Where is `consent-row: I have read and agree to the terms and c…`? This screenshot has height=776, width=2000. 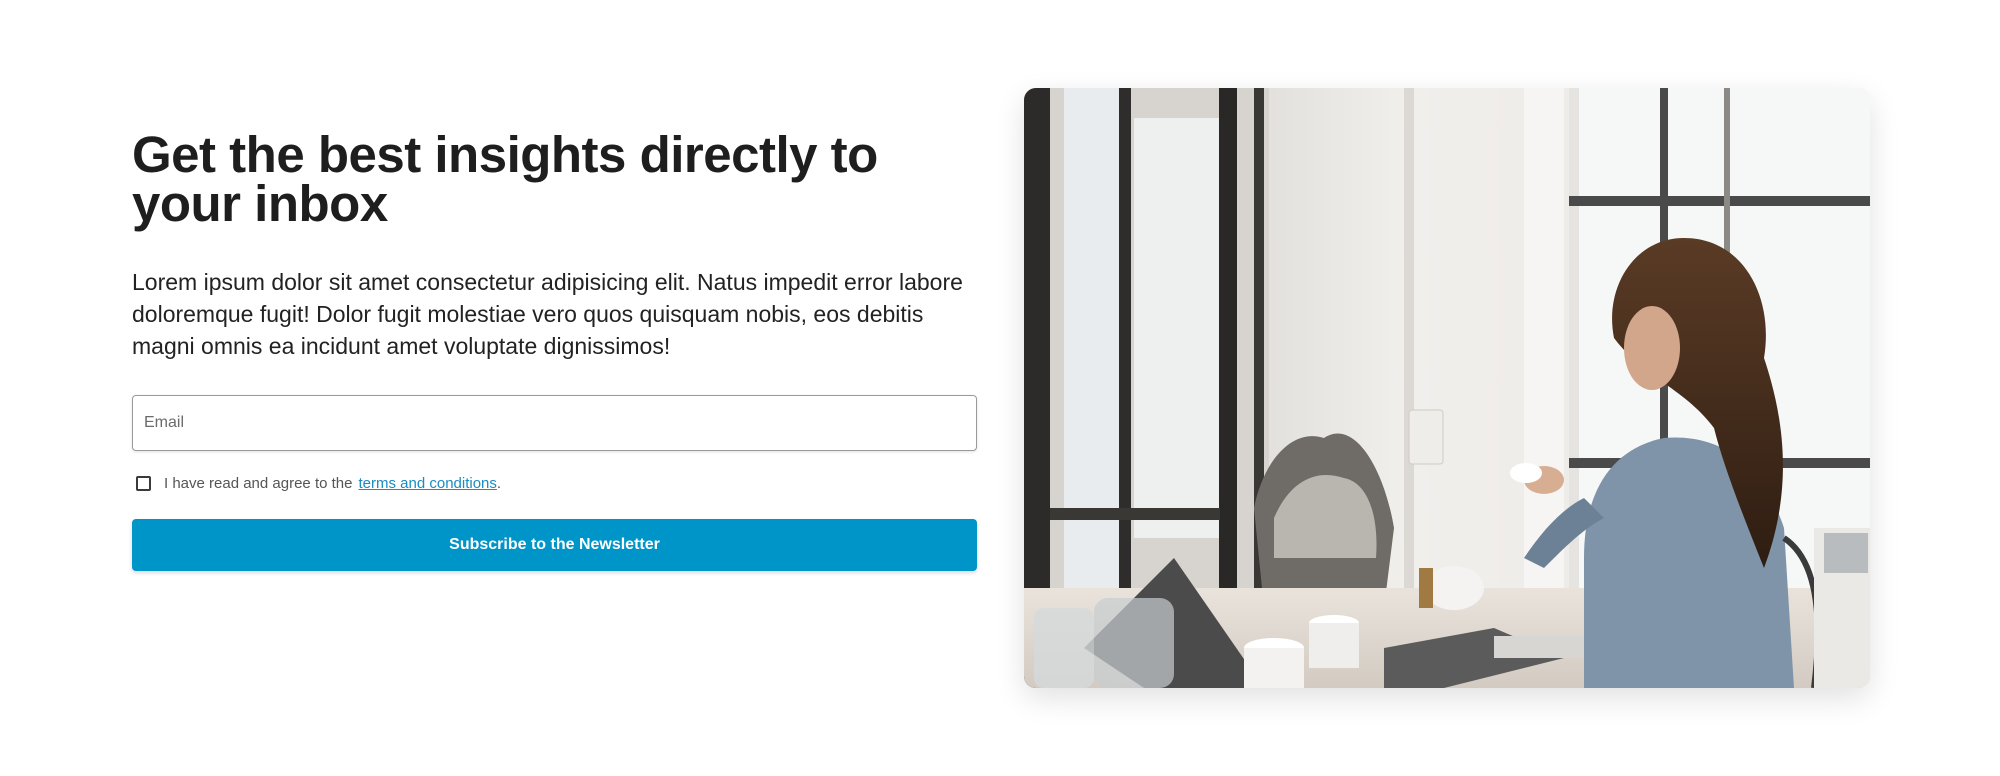 consent-row: I have read and agree to the terms and c… is located at coordinates (554, 483).